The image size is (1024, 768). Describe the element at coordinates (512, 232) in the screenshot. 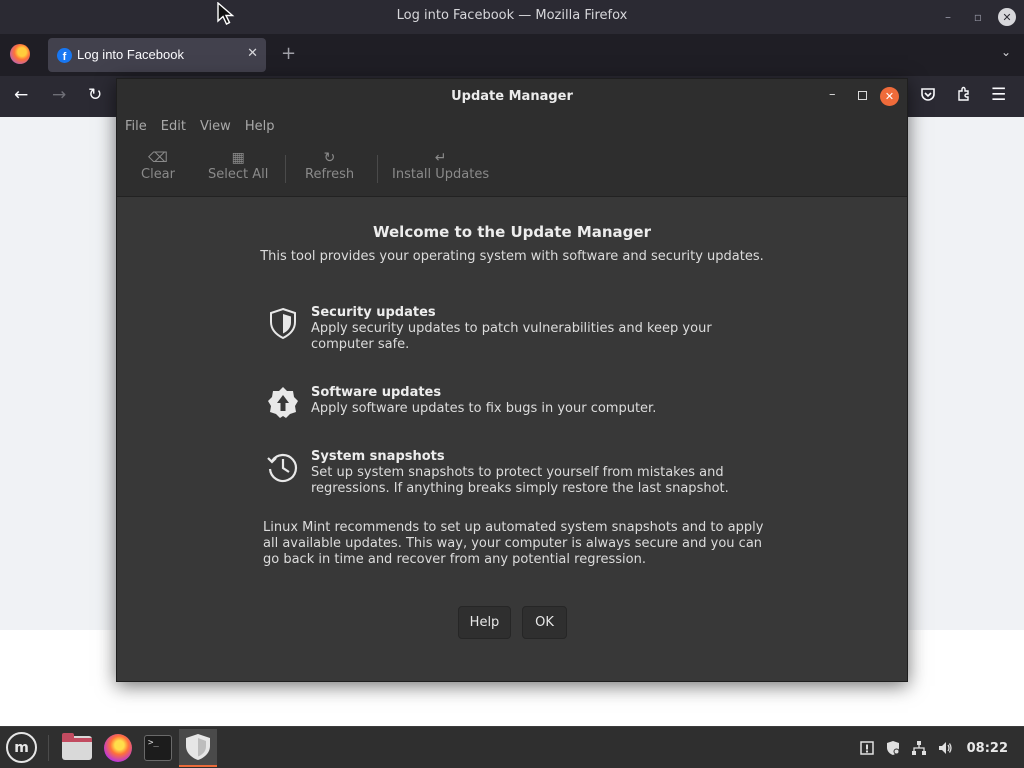

I see `welcome-title: Welcome to the Update Manager` at that location.